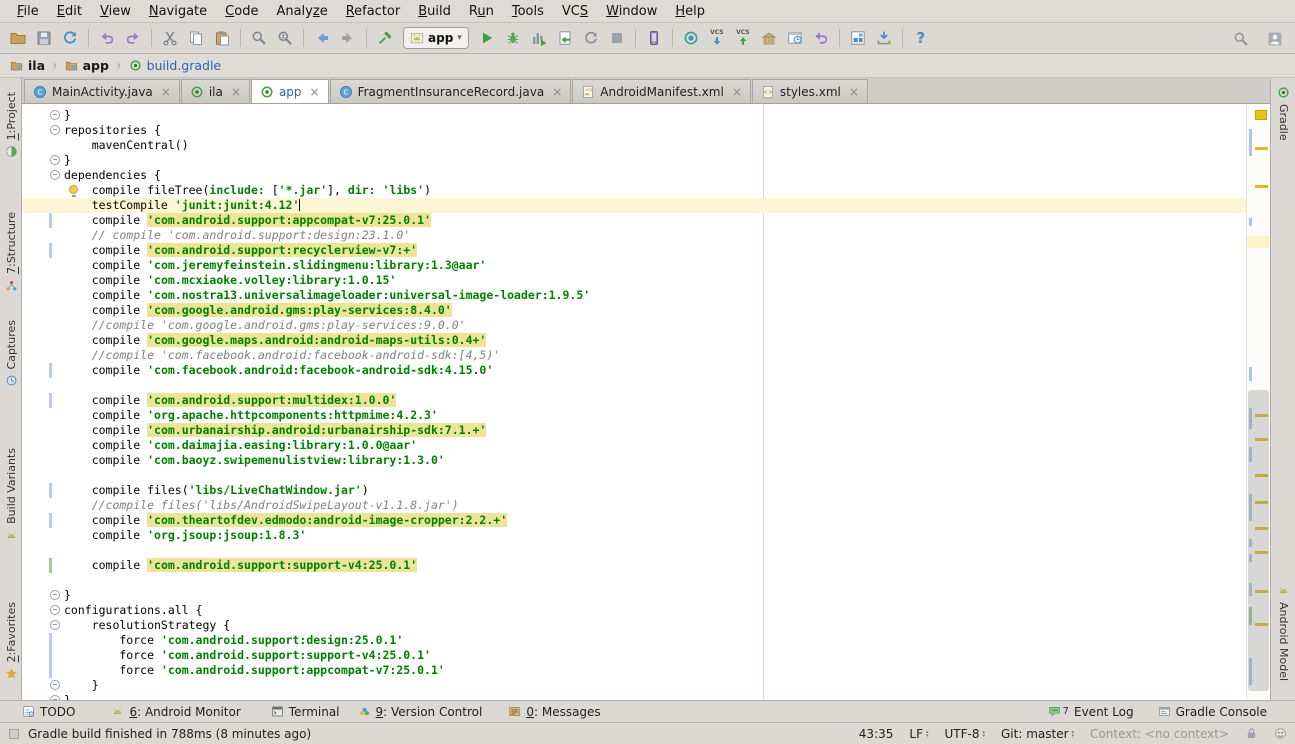 This screenshot has width=1295, height=744. I want to click on line-separator-widget: LF ▴ ▾, so click(918, 734).